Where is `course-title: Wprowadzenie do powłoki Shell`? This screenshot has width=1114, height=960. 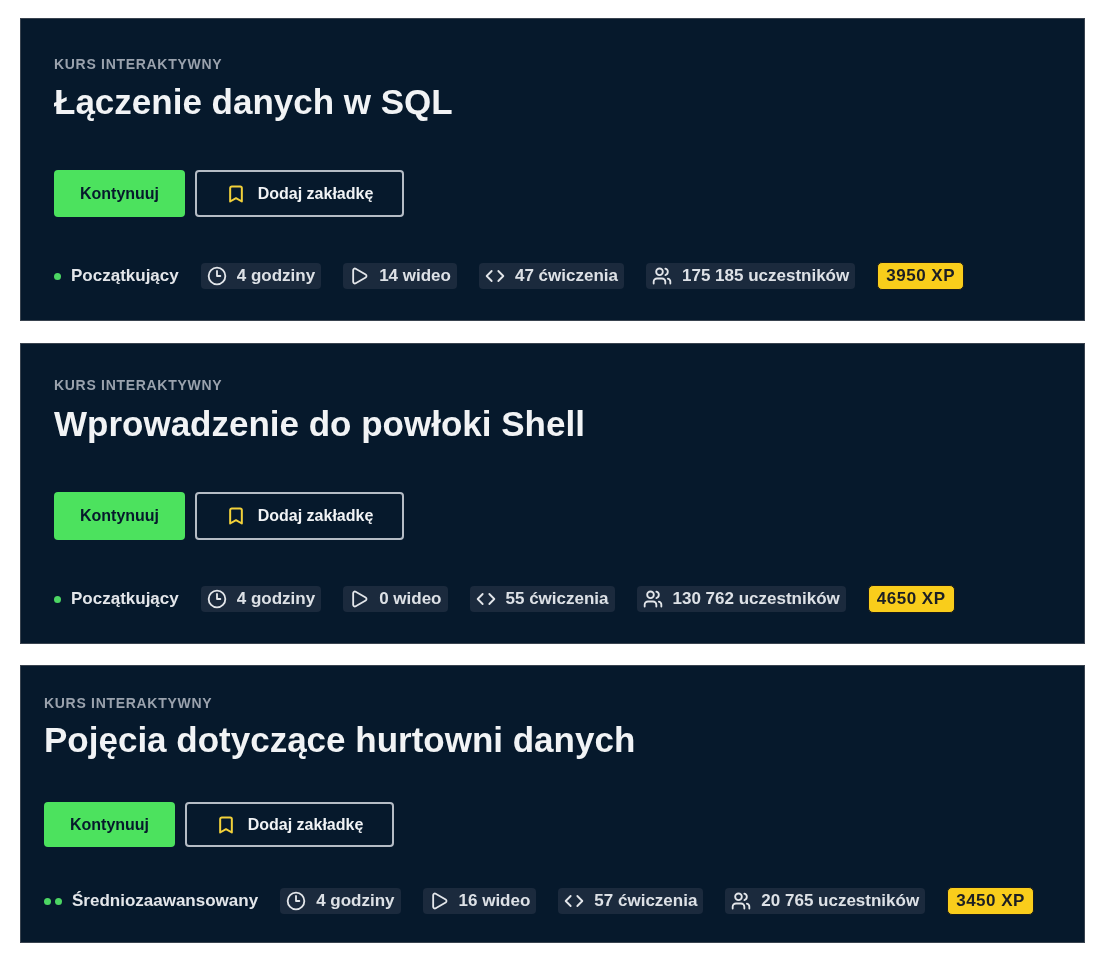
course-title: Wprowadzenie do powłoki Shell is located at coordinates (320, 424).